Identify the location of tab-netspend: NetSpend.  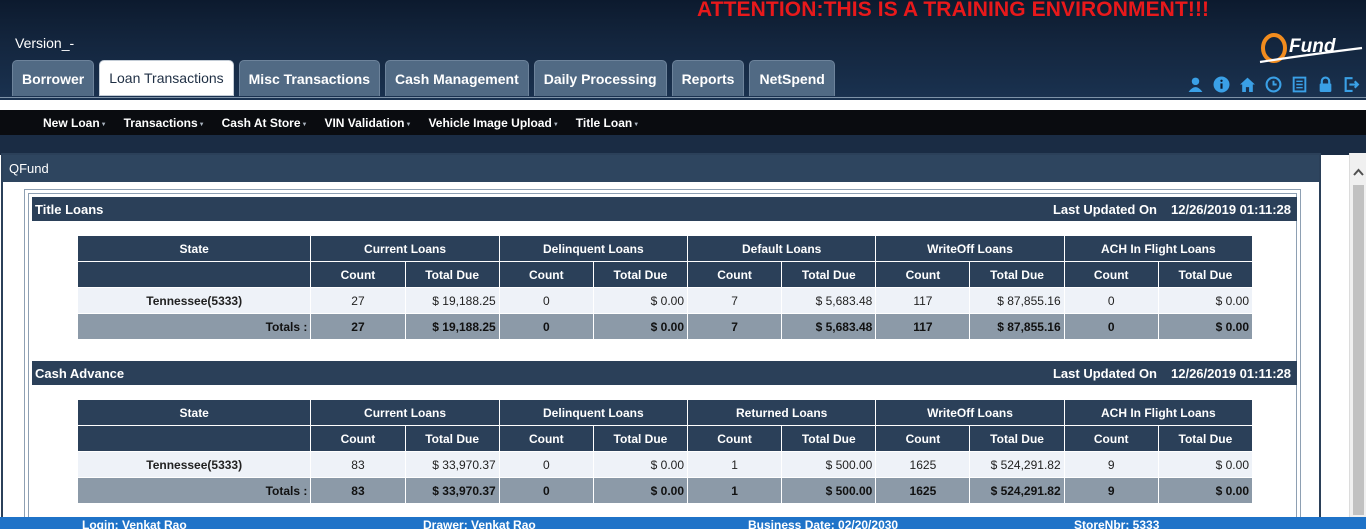
(792, 78).